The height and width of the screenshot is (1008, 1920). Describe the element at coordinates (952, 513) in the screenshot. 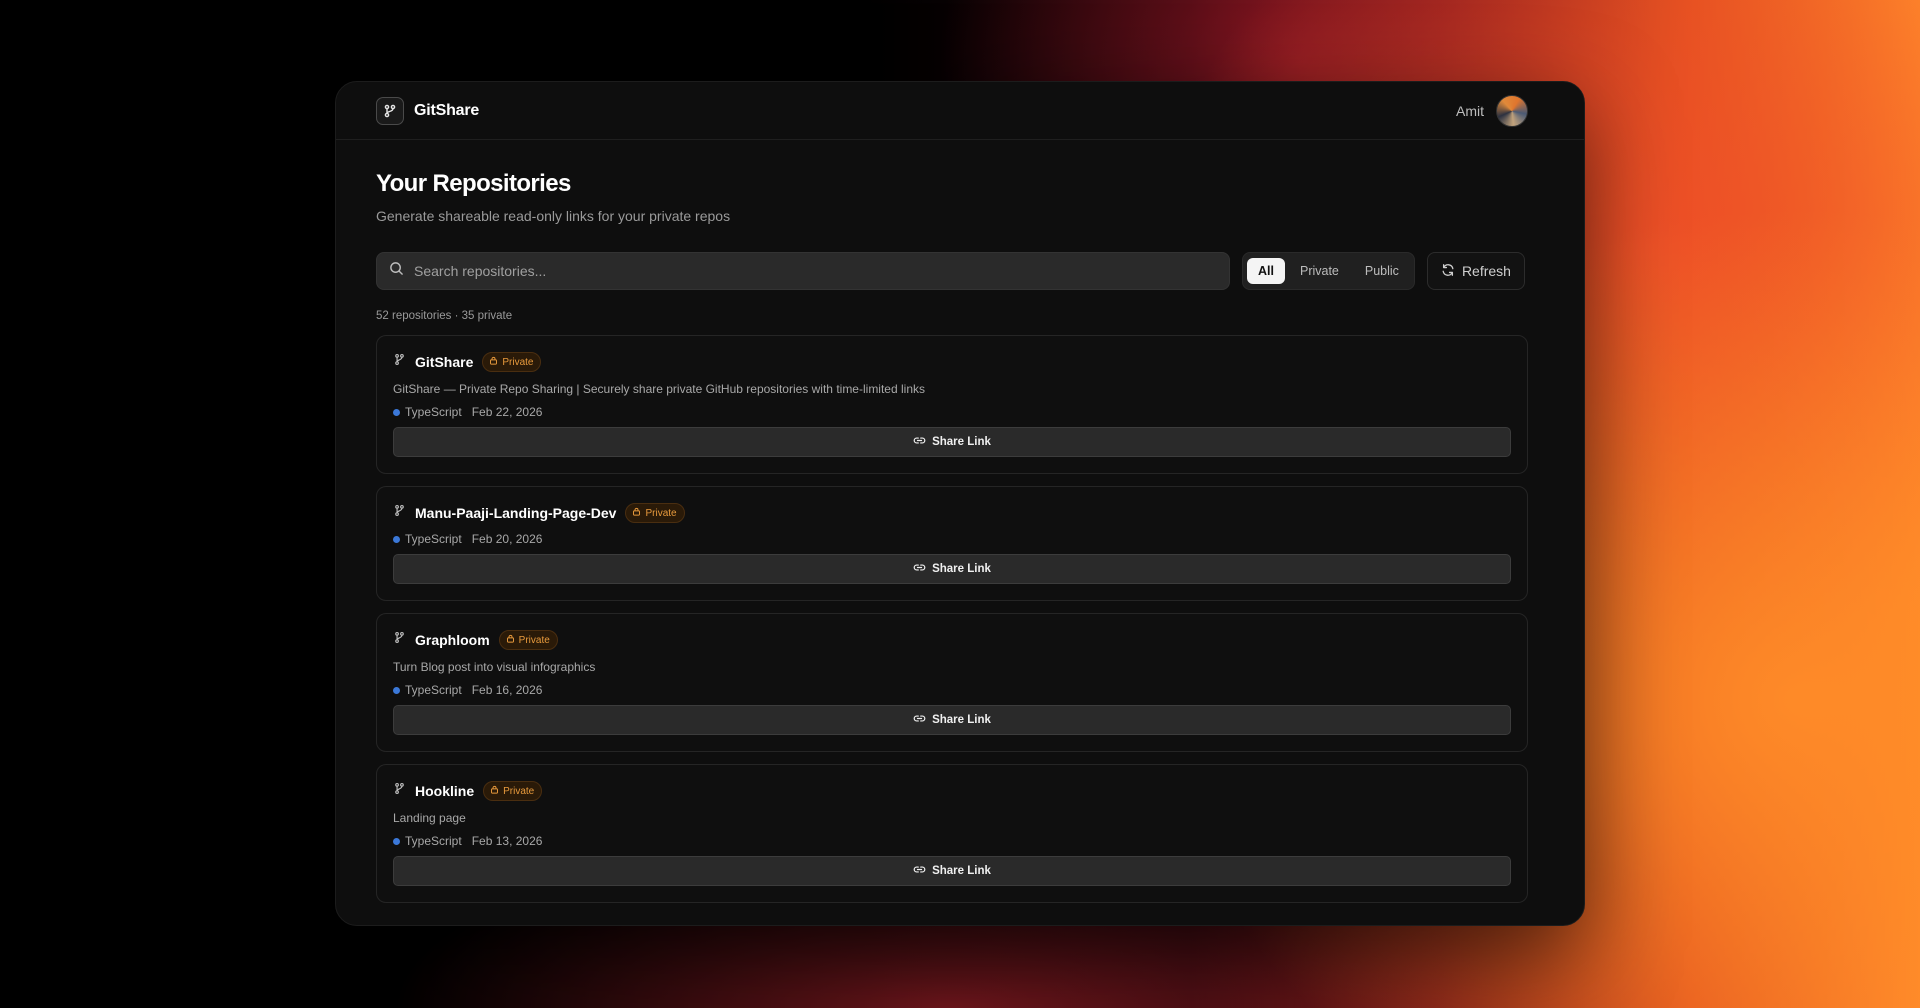

I see `repo-header: Manu-Paaji-Landing-Page-Dev Private` at that location.